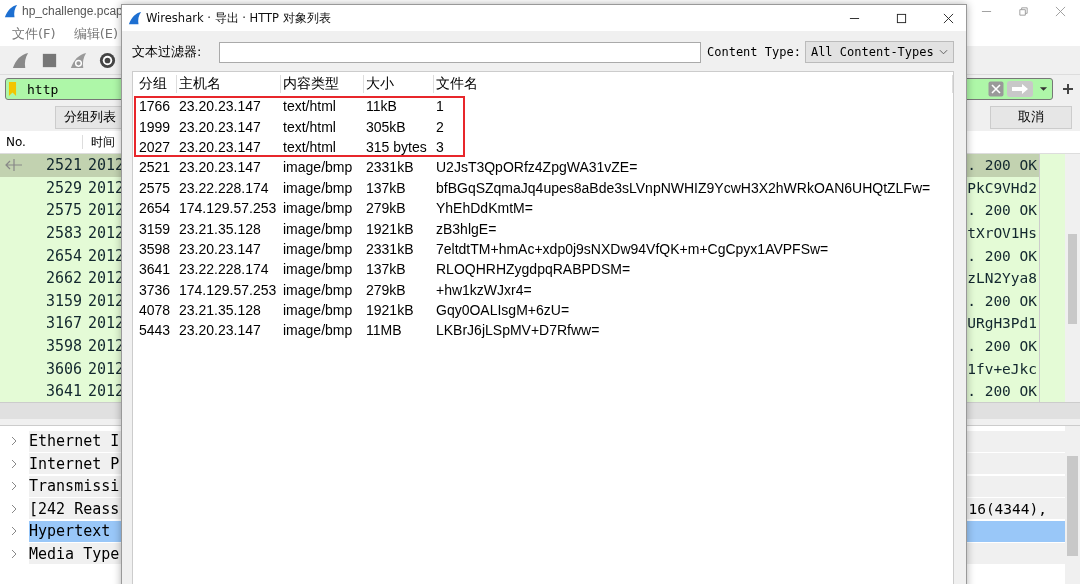 The width and height of the screenshot is (1080, 584). I want to click on table-row: 2575 23.22.228.174 image/bmp 137kB bfBGqSZqmaJq4upes8aBde3sLVnpNWHIZ9YcwH3X2hWRkOAN6UHQtZLFw=, so click(545, 187).